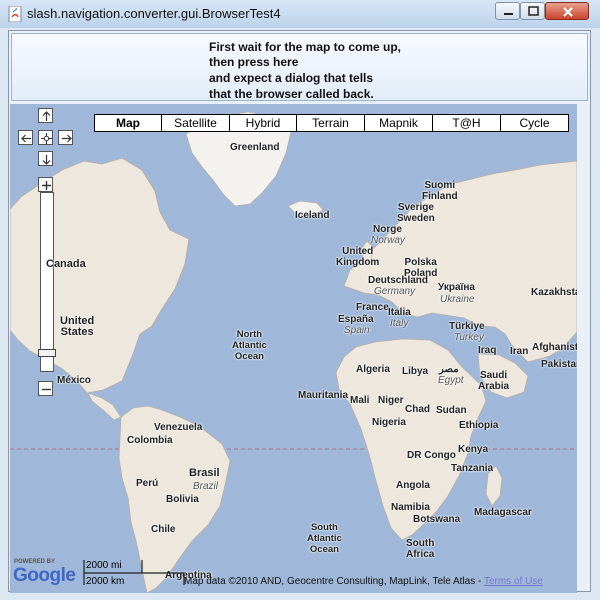  Describe the element at coordinates (399, 312) in the screenshot. I see `label-italy-local: Italia` at that location.